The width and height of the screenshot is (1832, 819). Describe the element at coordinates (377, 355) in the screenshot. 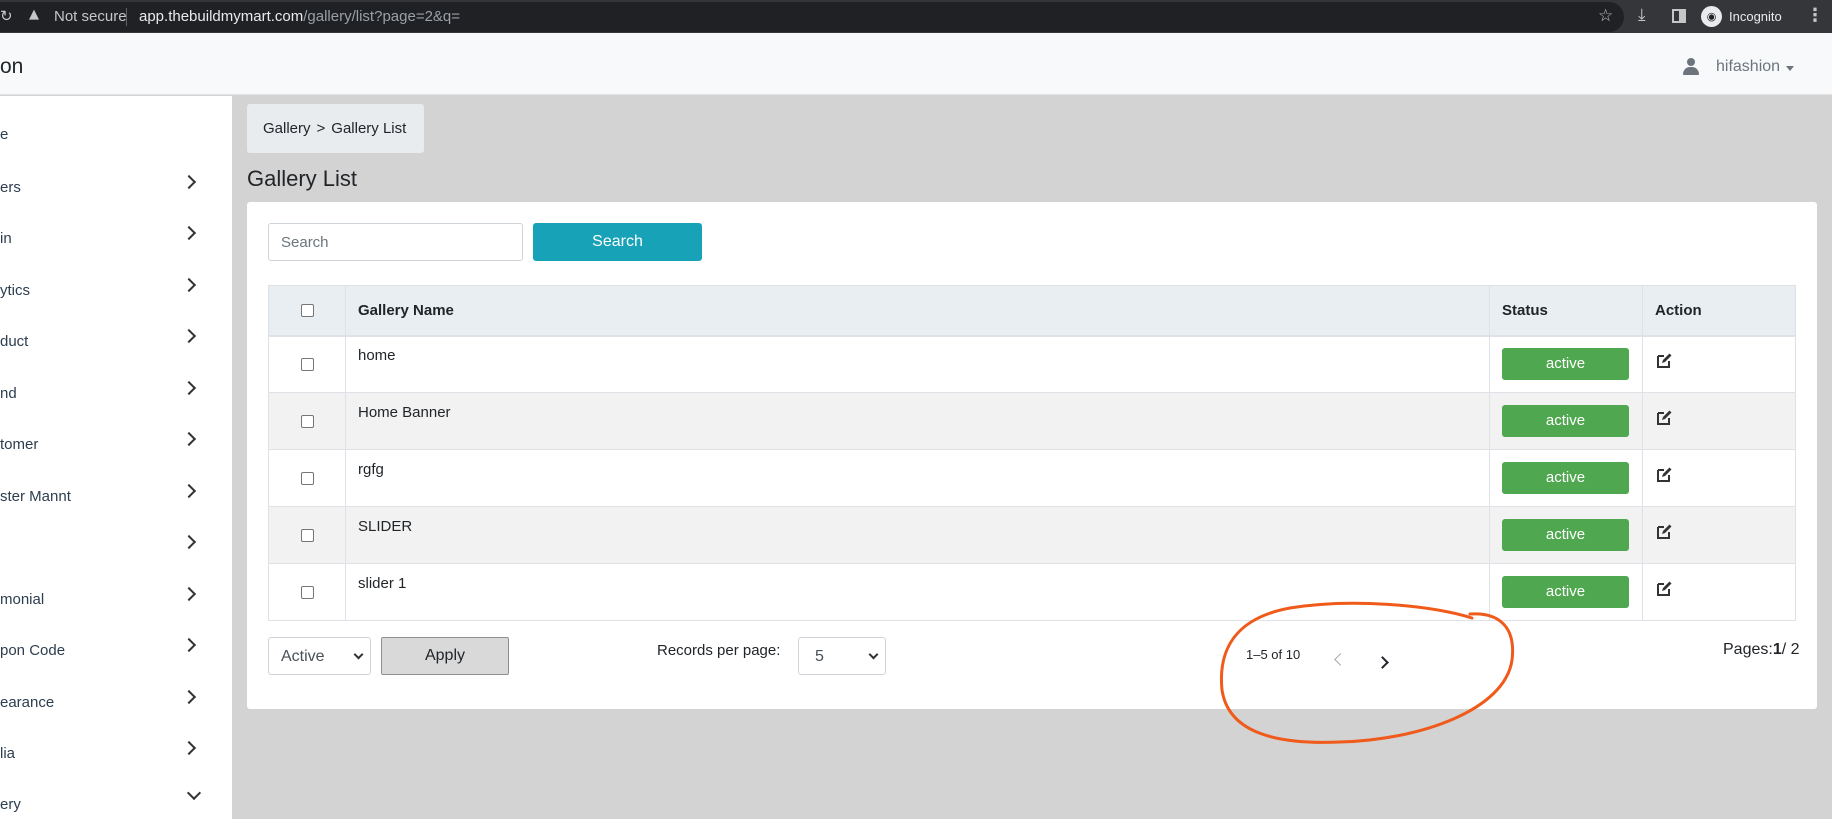

I see `gallery-name: home` at that location.